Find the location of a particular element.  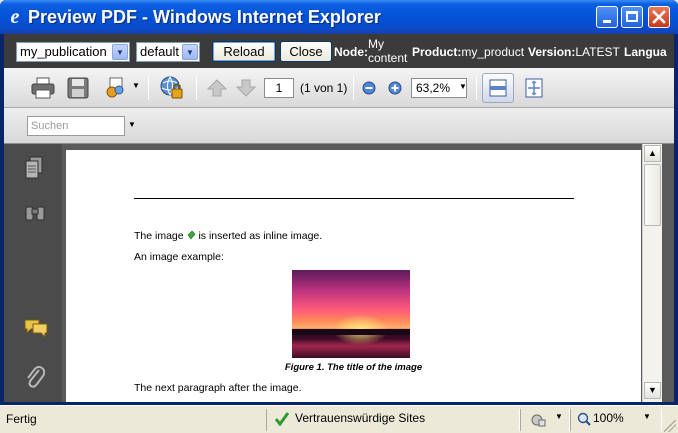

minimize-button is located at coordinates (607, 17).